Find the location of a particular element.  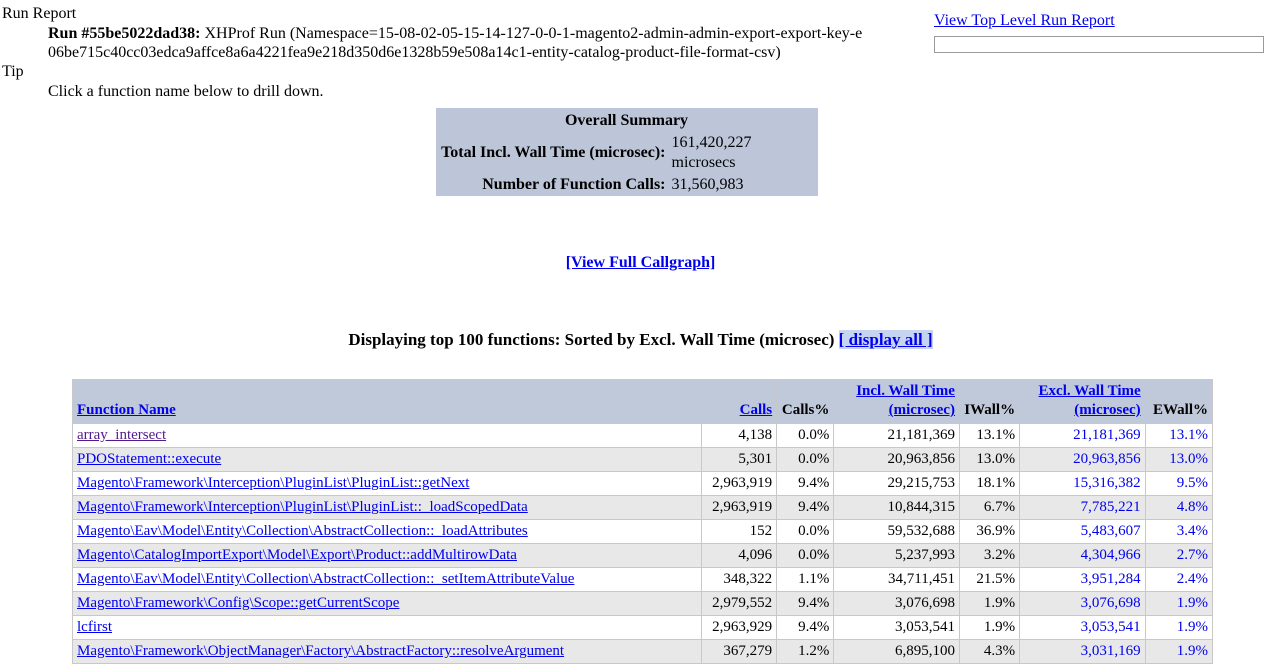

iwall-pct-cell: 13.0% is located at coordinates (989, 459).